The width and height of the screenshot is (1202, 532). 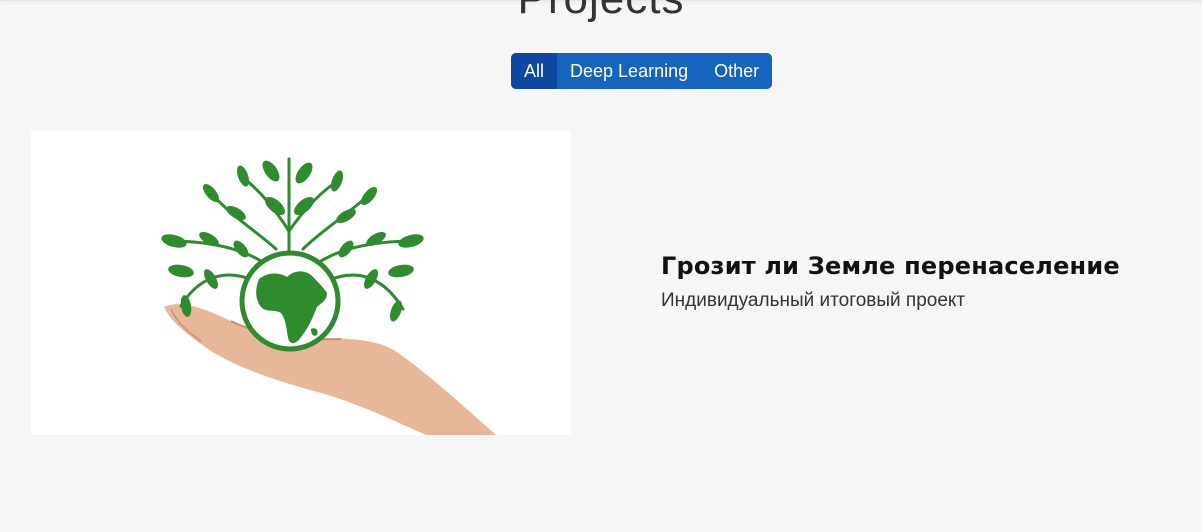 I want to click on filter-all-button: All, so click(x=534, y=71).